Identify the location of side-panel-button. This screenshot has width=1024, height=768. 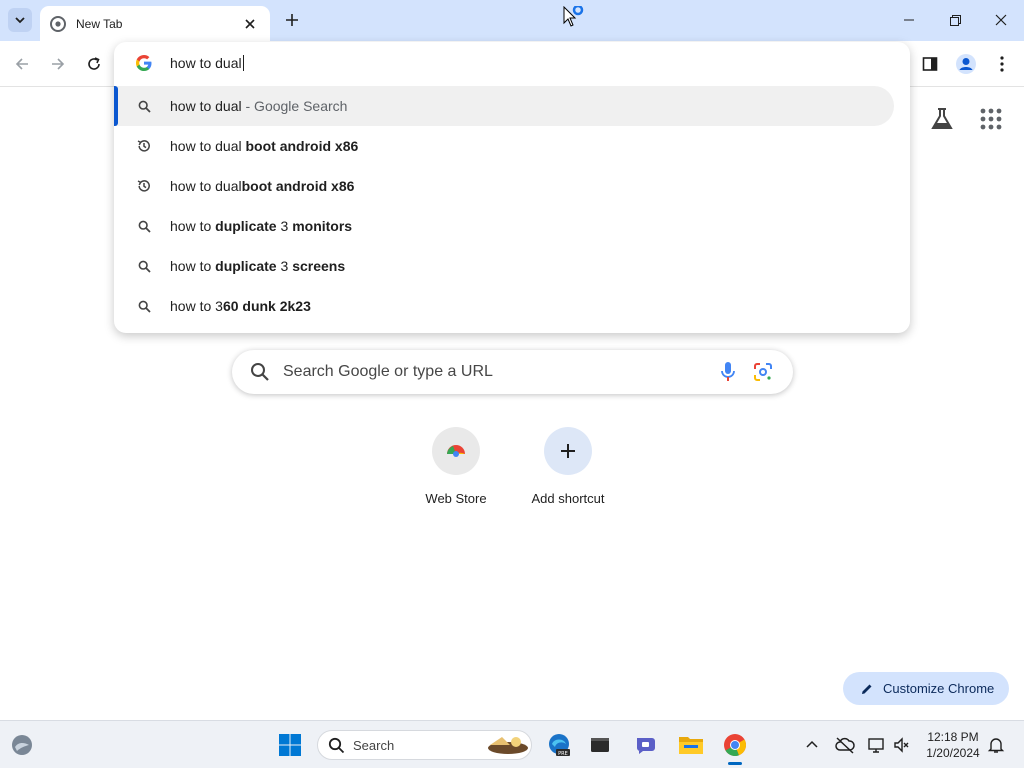
(930, 64).